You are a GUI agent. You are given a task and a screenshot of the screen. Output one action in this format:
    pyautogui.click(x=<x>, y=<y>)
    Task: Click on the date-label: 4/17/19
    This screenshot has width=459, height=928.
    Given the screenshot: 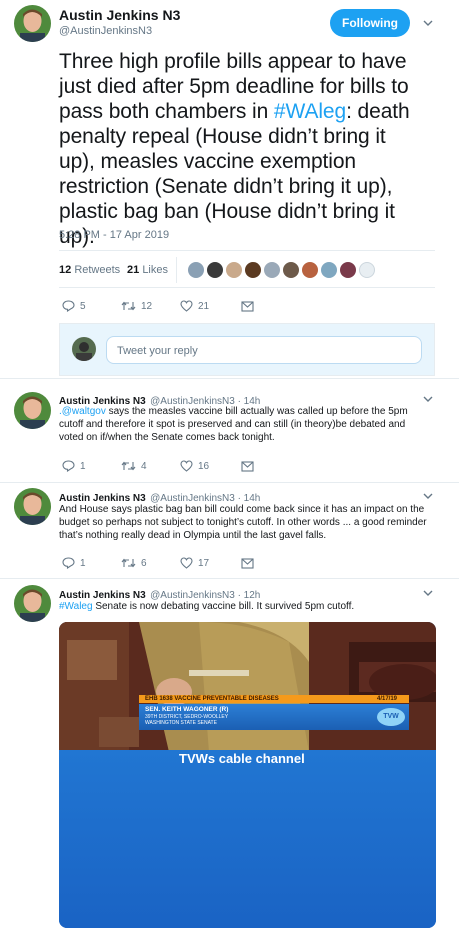 What is the action you would take?
    pyautogui.click(x=387, y=699)
    